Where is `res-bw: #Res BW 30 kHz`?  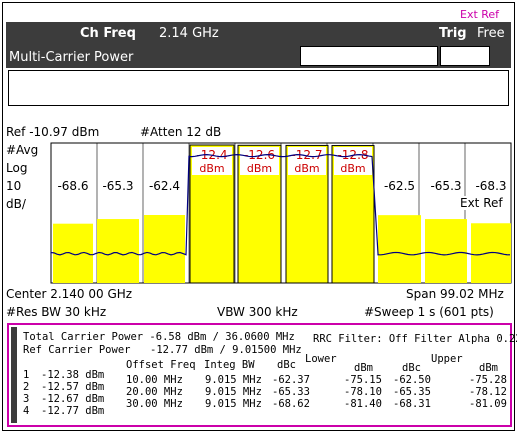
res-bw: #Res BW 30 kHz is located at coordinates (56, 312).